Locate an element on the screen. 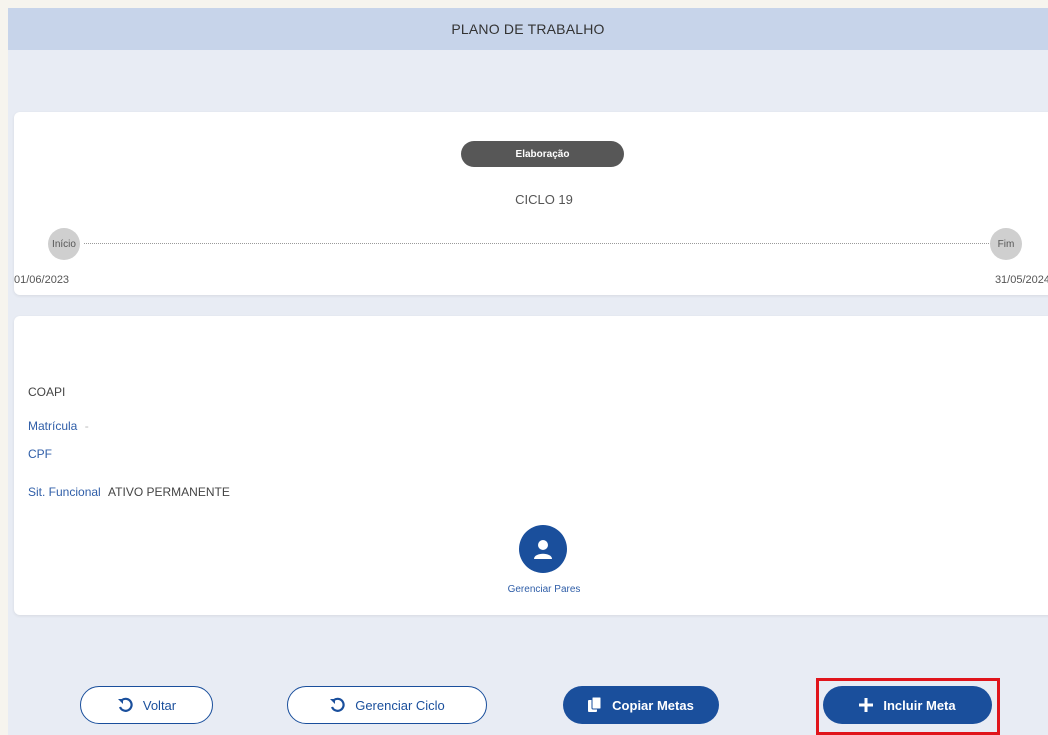  user-icon is located at coordinates (543, 549).